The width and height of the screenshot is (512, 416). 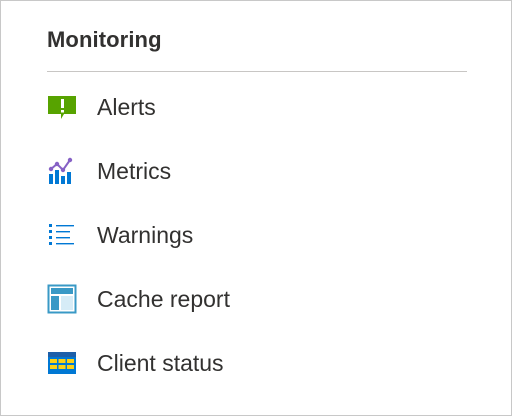 I want to click on list-icon, so click(x=62, y=235).